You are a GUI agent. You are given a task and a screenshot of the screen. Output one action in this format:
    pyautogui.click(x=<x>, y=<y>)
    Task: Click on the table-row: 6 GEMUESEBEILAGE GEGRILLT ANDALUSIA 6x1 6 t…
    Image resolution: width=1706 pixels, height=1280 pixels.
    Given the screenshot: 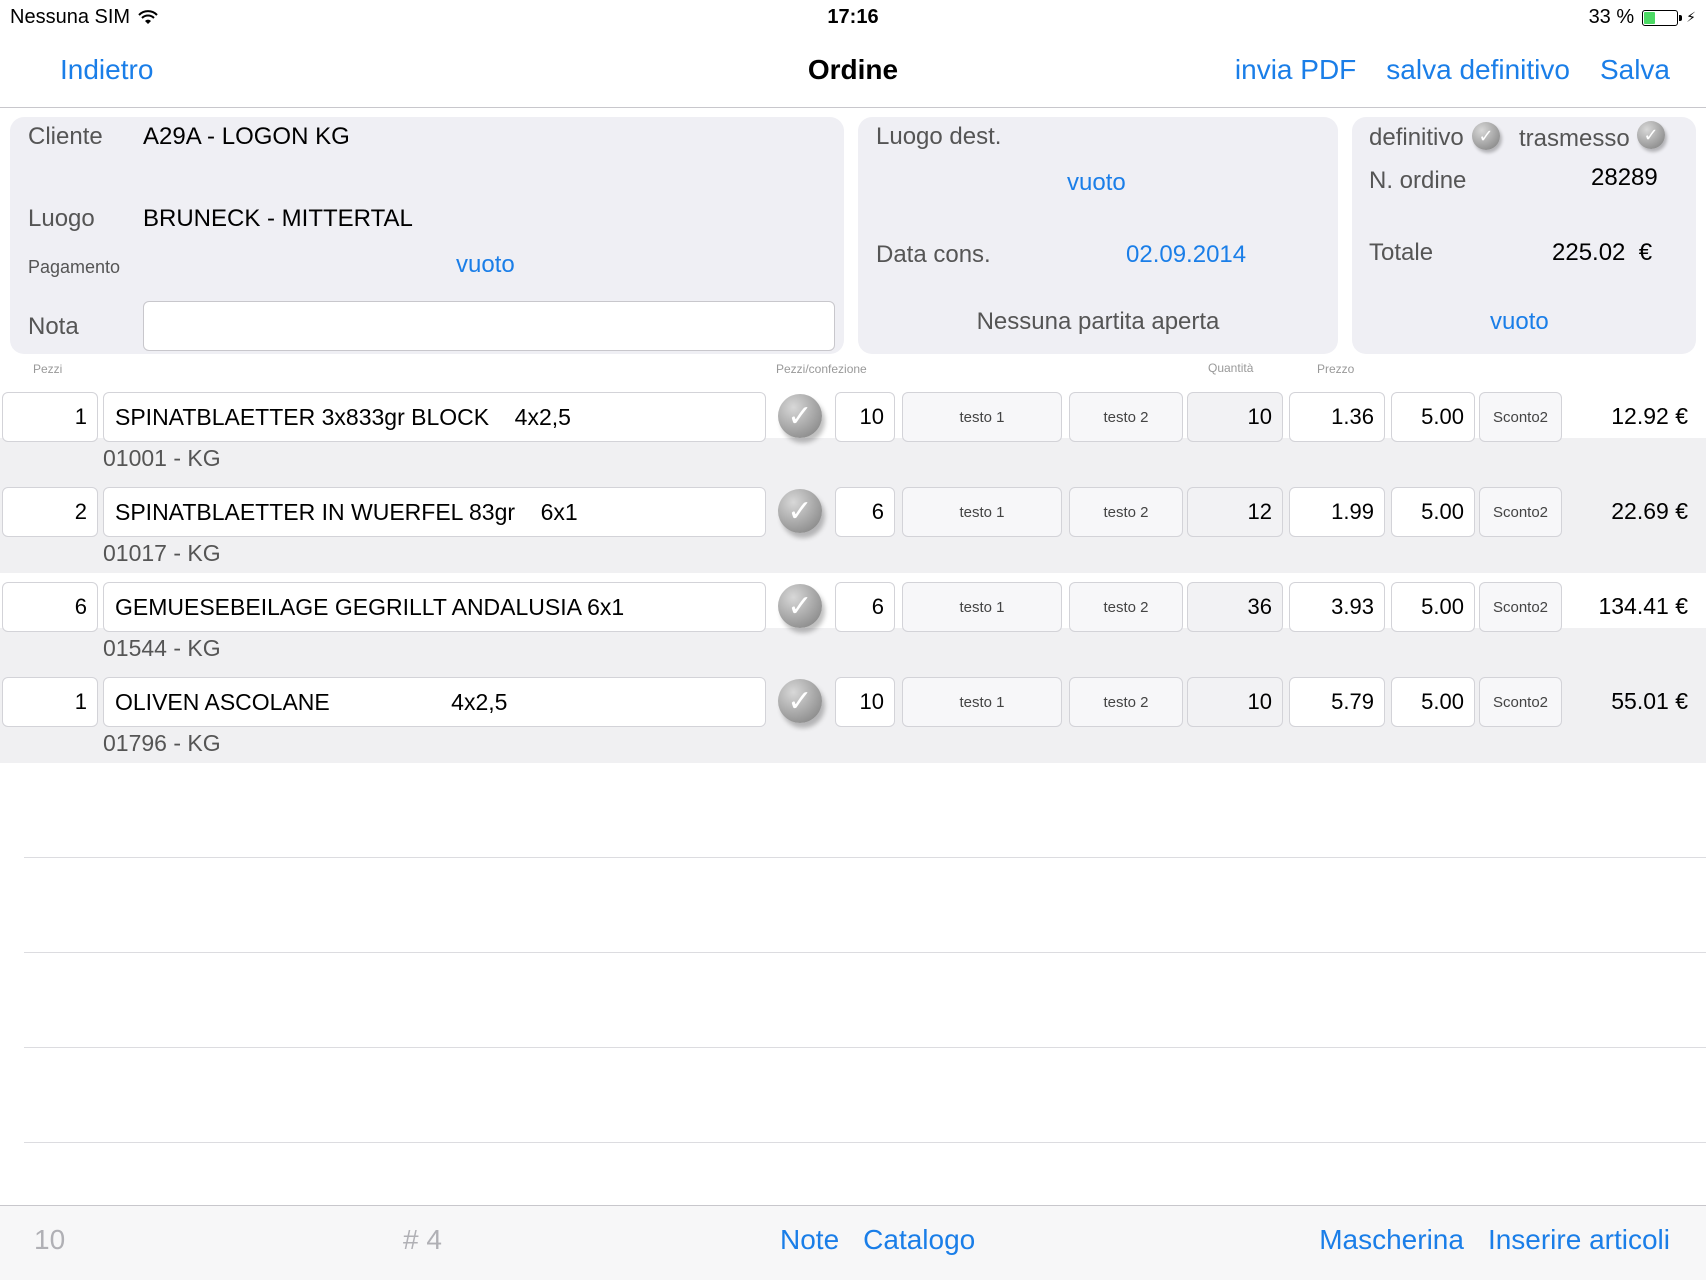 What is the action you would take?
    pyautogui.click(x=853, y=620)
    